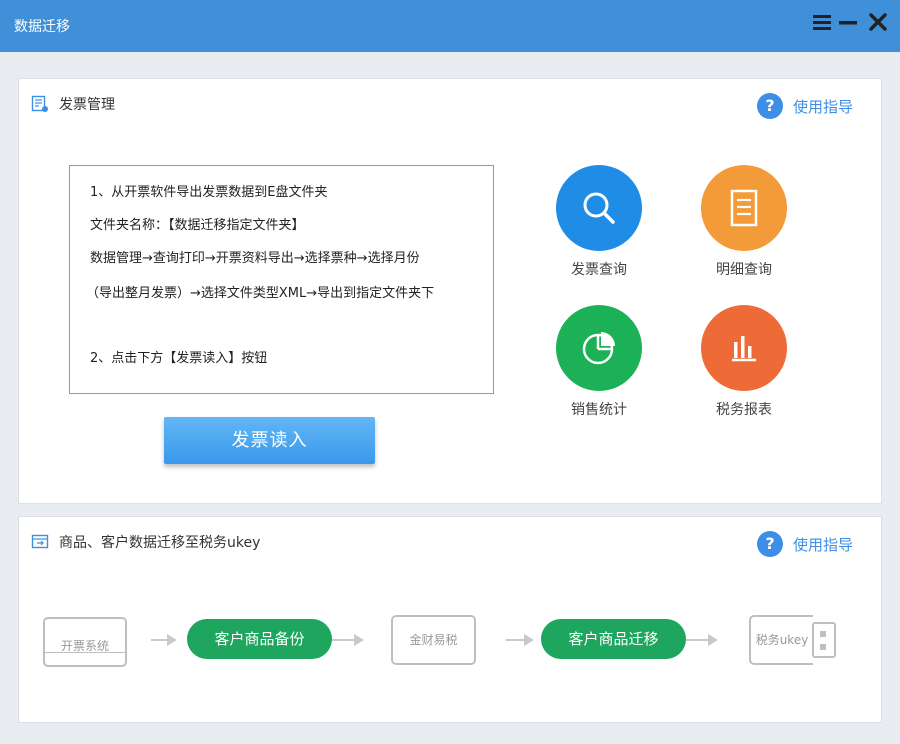  I want to click on flow-label: 金财易税, so click(433, 640).